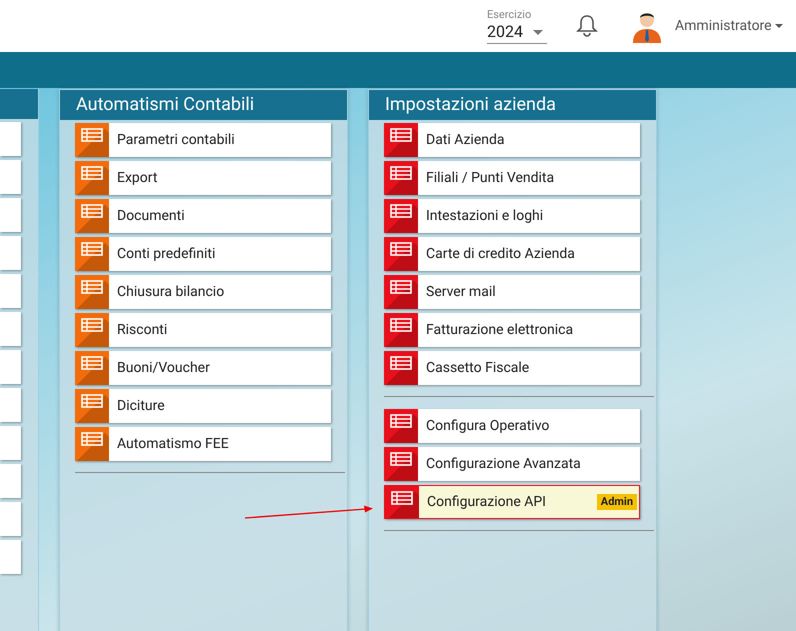  I want to click on menu-item: Intestazioni e loghi, so click(512, 216).